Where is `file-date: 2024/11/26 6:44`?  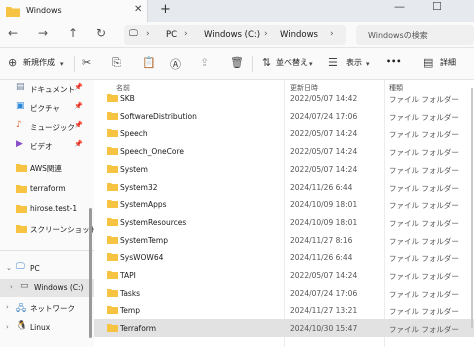 file-date: 2024/11/26 6:44 is located at coordinates (321, 187).